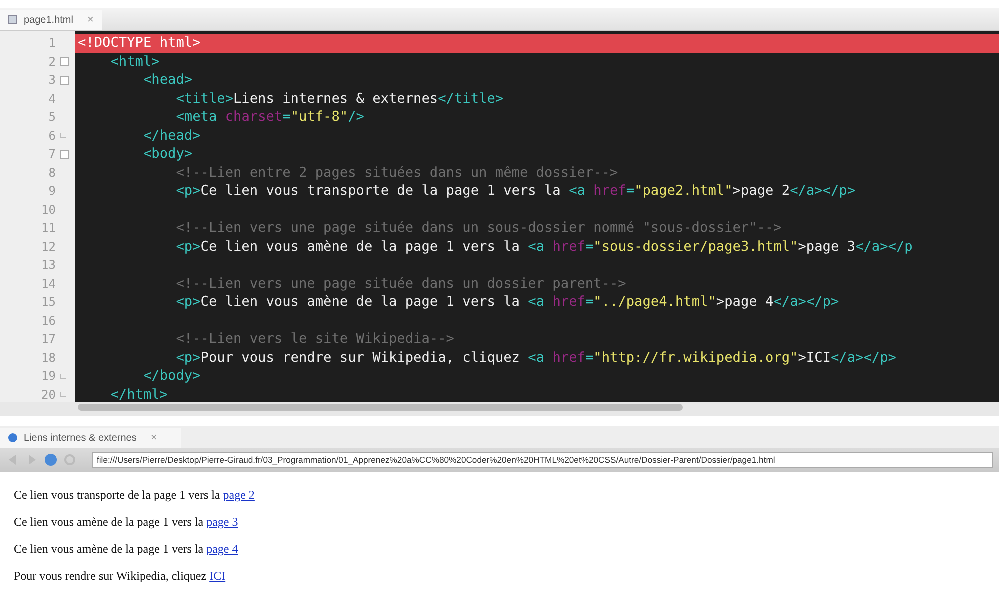 Image resolution: width=999 pixels, height=608 pixels. I want to click on fold-icon, so click(64, 154).